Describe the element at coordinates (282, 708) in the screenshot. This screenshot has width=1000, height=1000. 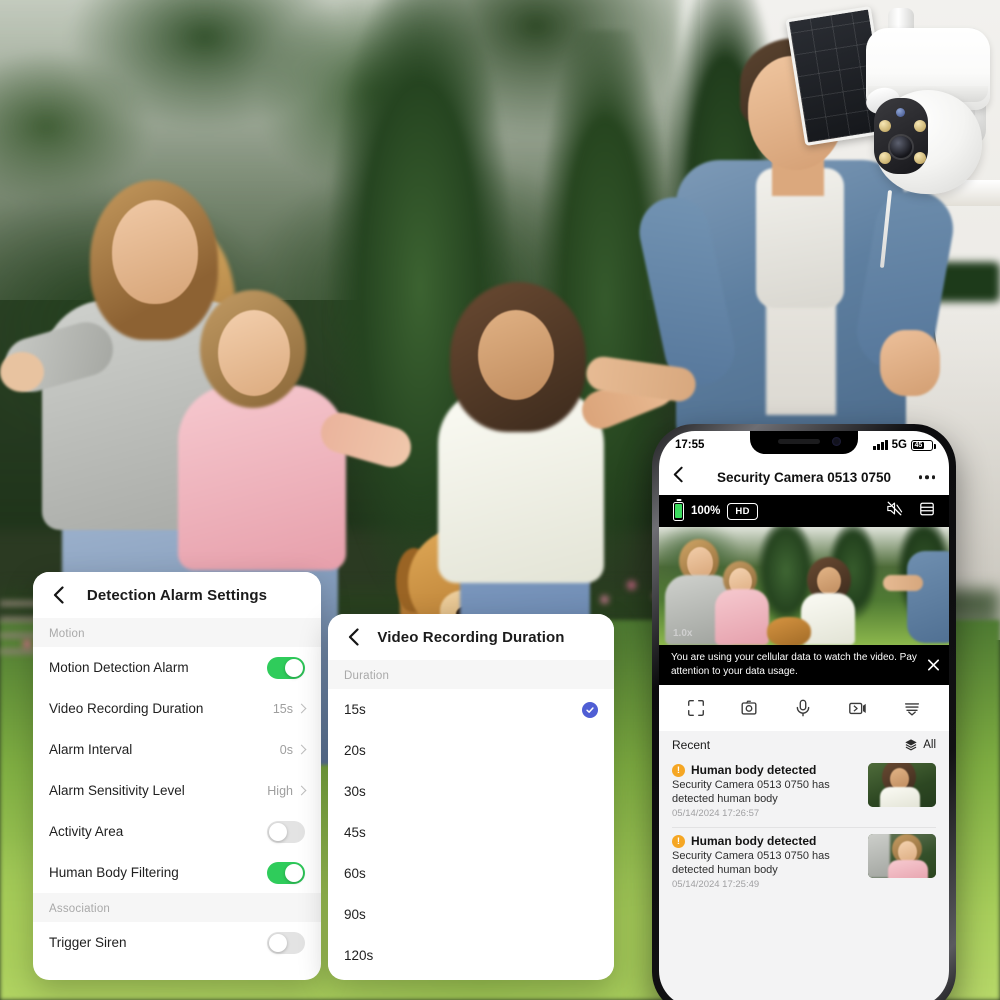
I see `video-recording-duration-value: 15s` at that location.